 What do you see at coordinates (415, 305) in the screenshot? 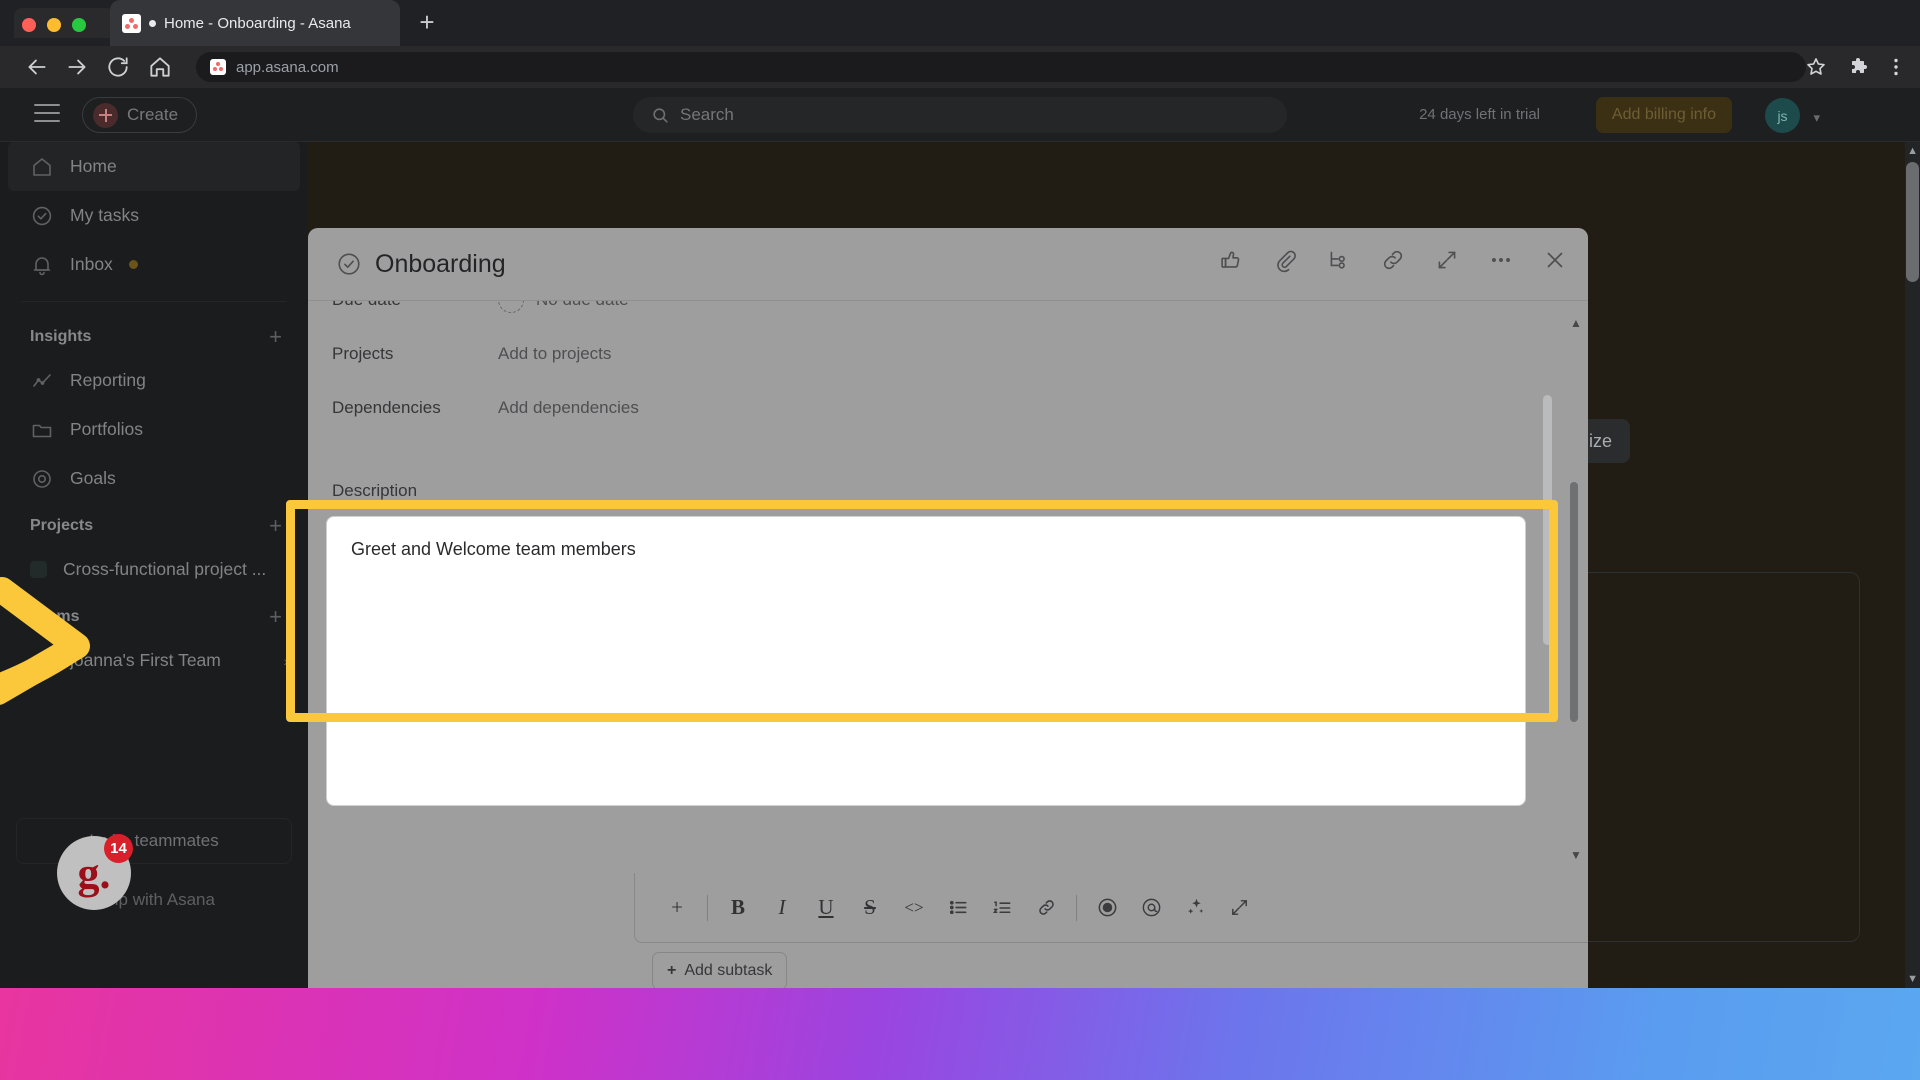
I see `field-label: Due date` at bounding box center [415, 305].